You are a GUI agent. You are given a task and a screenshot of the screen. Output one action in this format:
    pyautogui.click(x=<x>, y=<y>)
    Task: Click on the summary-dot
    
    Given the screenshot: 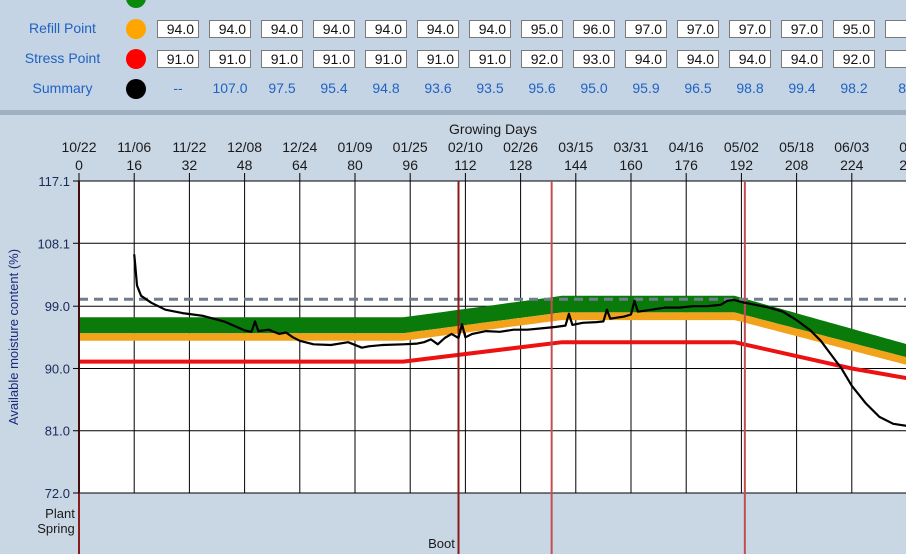 What is the action you would take?
    pyautogui.click(x=136, y=89)
    